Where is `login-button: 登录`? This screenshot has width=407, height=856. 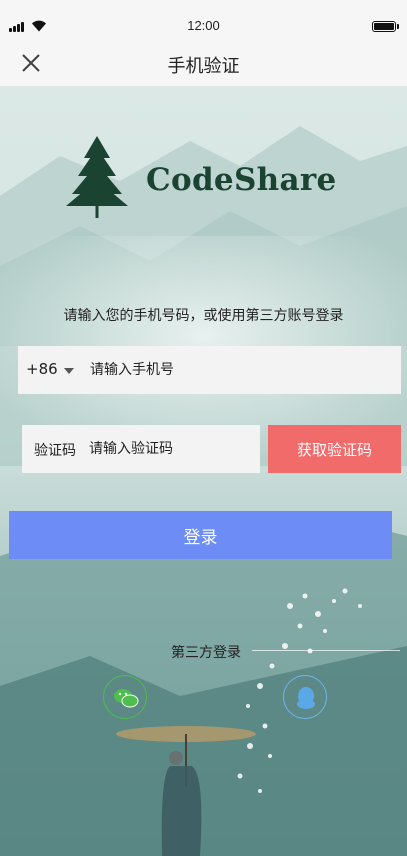
login-button: 登录 is located at coordinates (200, 535).